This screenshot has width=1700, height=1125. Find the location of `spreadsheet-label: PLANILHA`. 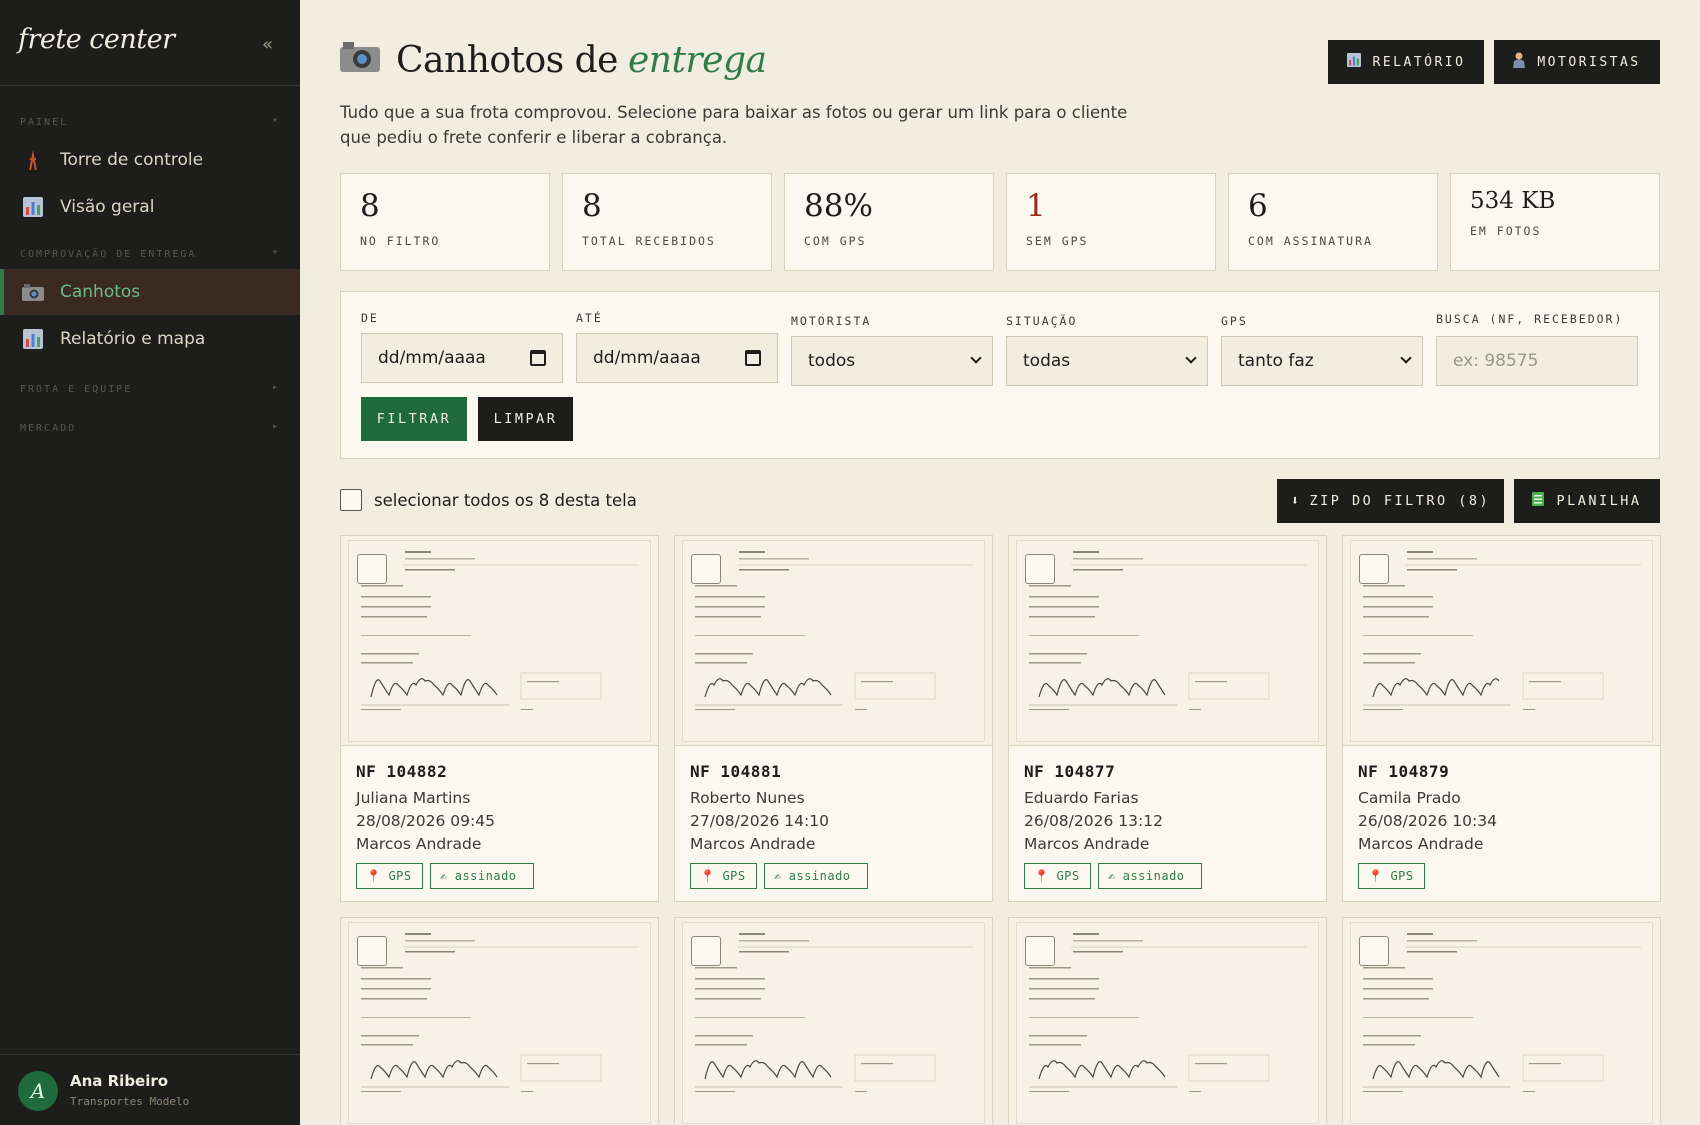

spreadsheet-label: PLANILHA is located at coordinates (1599, 501).